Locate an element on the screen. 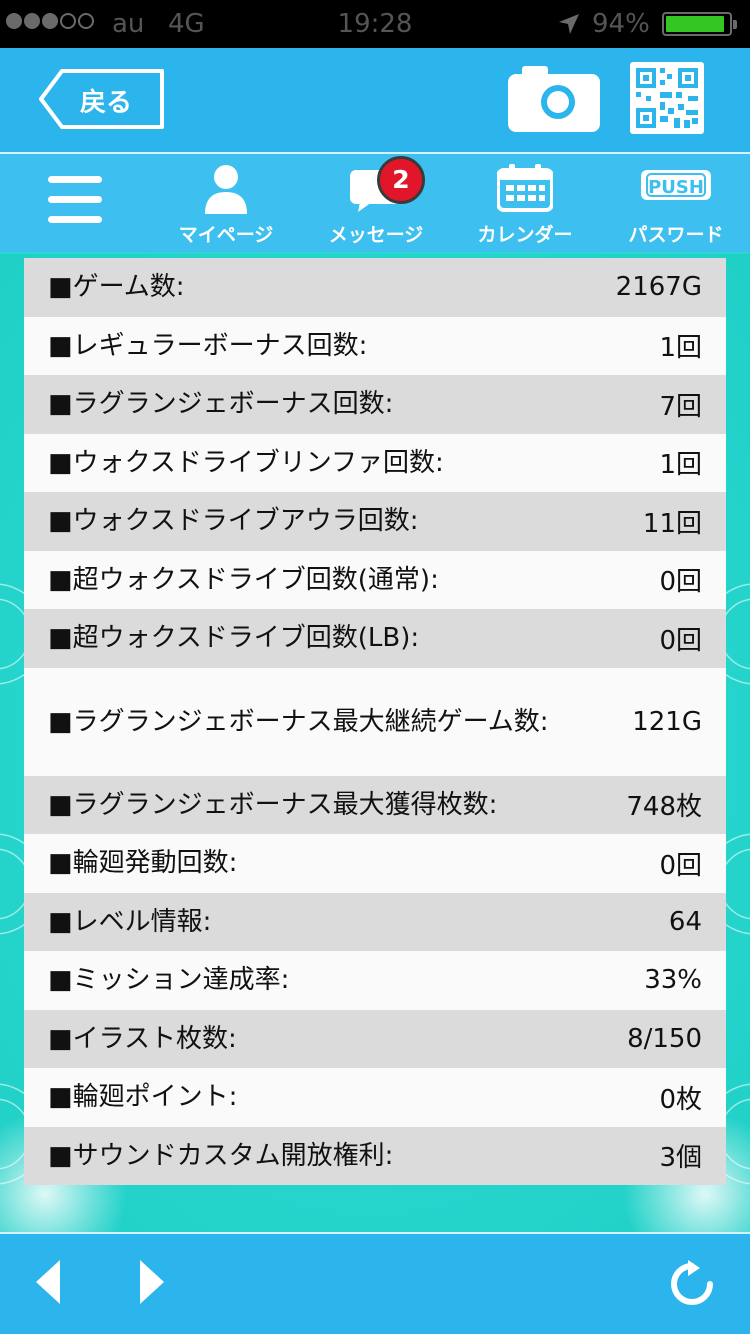  stat-value: 7回 is located at coordinates (680, 406).